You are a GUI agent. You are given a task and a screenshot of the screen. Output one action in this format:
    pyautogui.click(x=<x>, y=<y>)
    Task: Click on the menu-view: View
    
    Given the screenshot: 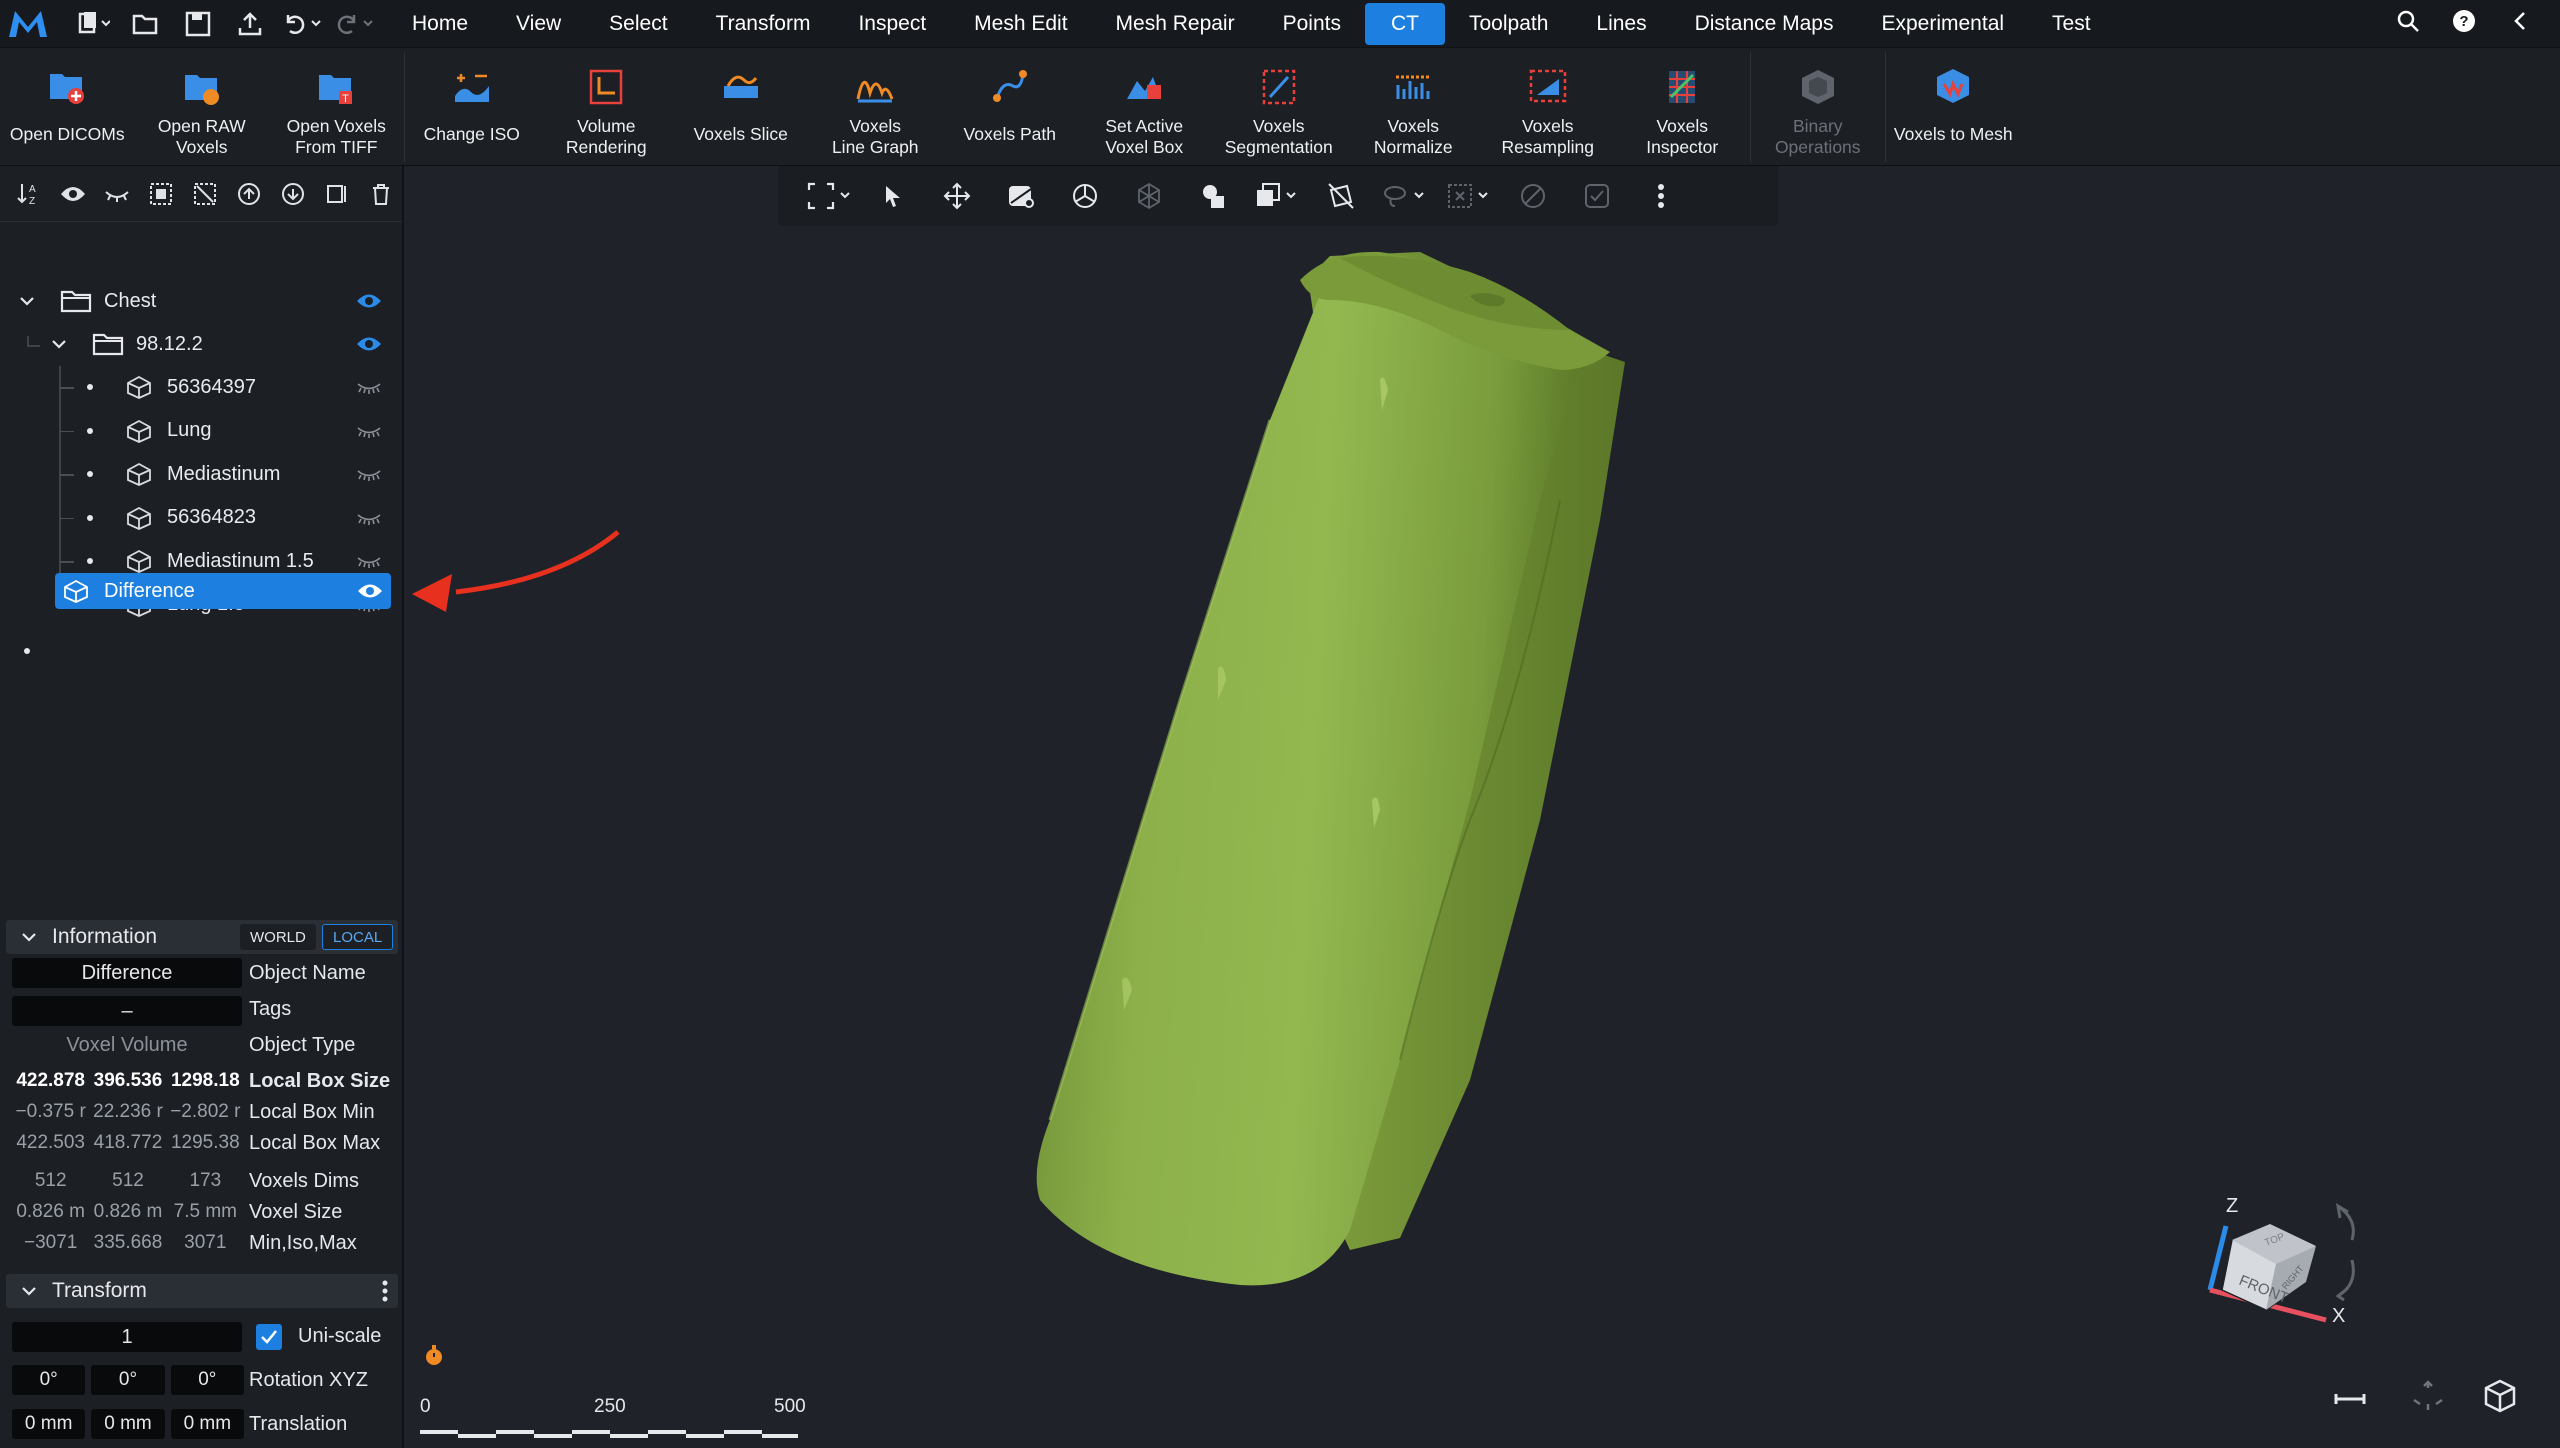 What is the action you would take?
    pyautogui.click(x=538, y=24)
    